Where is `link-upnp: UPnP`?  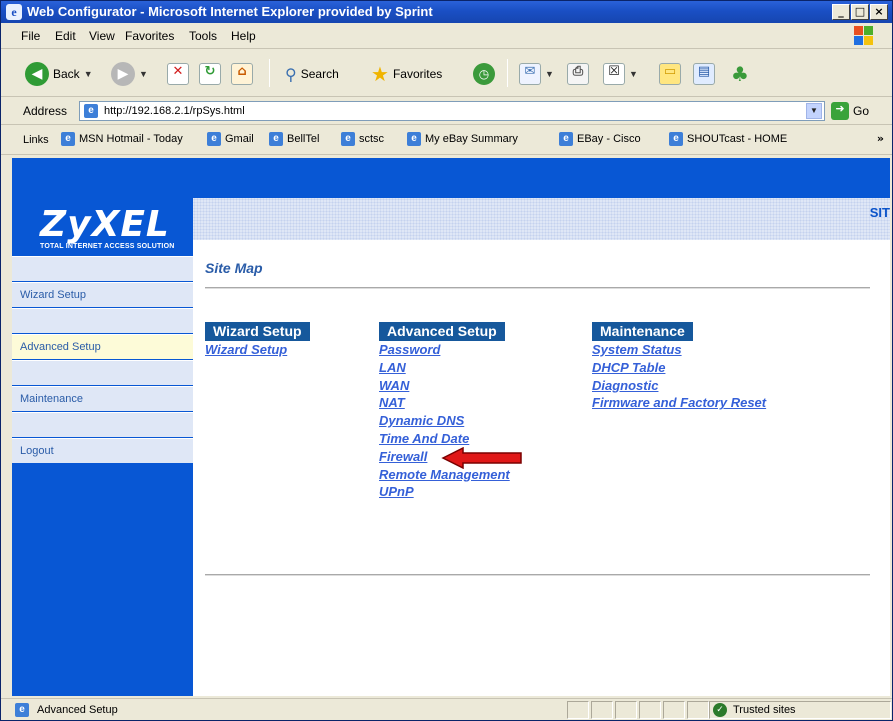
link-upnp: UPnP is located at coordinates (444, 492).